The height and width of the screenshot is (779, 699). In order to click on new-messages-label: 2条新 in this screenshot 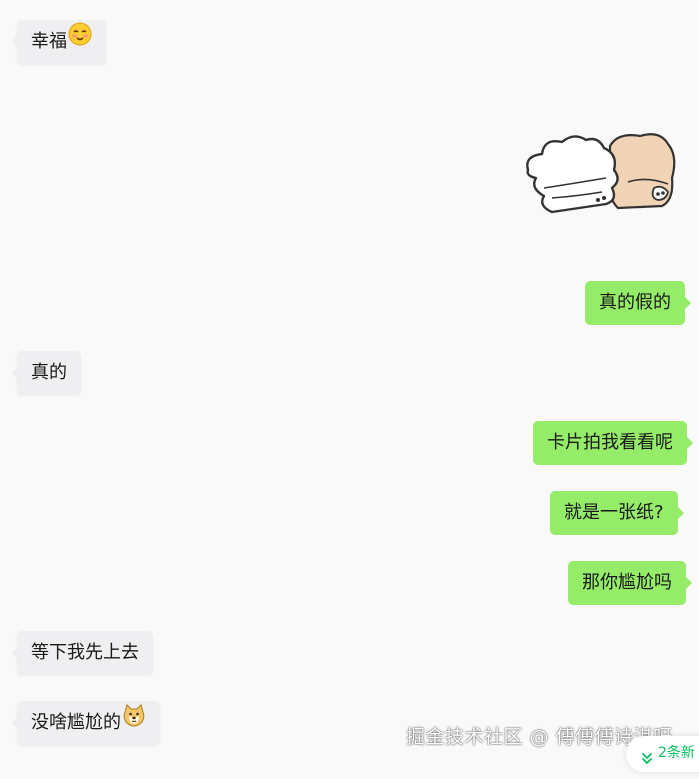, I will do `click(676, 753)`.